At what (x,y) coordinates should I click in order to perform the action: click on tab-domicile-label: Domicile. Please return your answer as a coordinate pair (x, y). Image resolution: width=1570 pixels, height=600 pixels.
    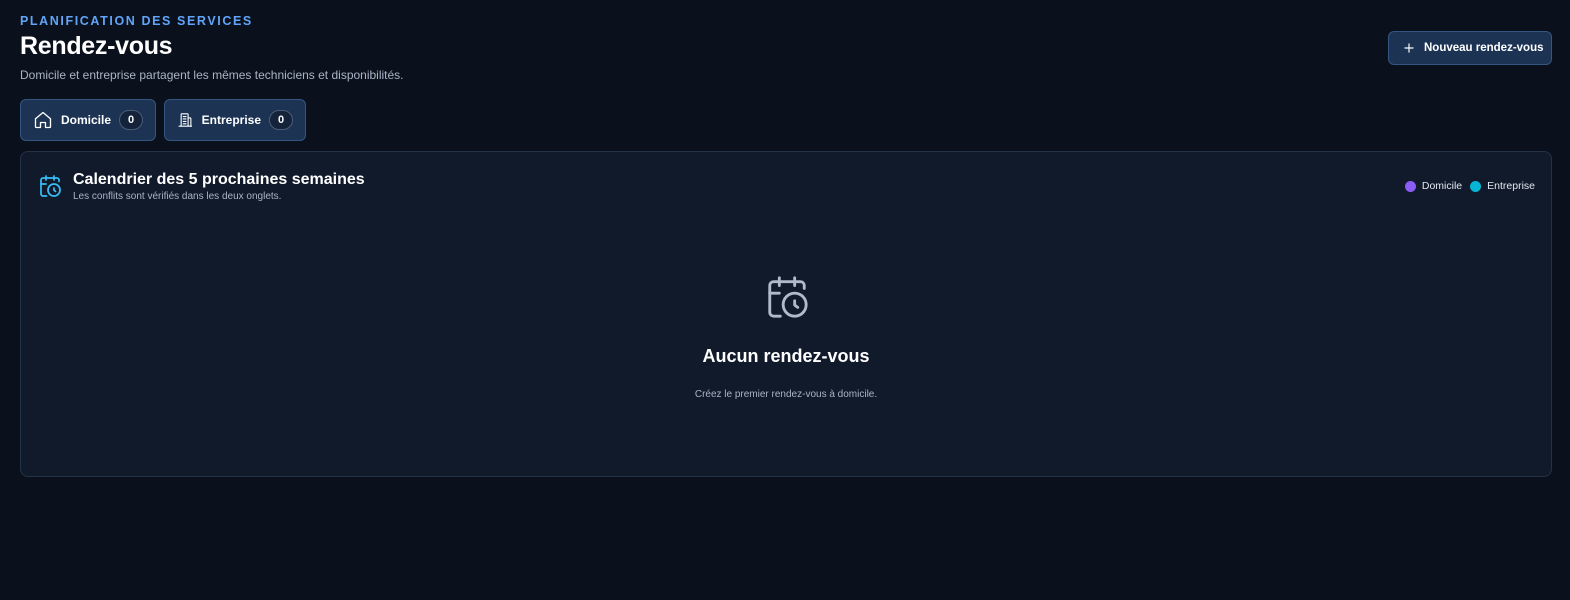
    Looking at the image, I should click on (85, 120).